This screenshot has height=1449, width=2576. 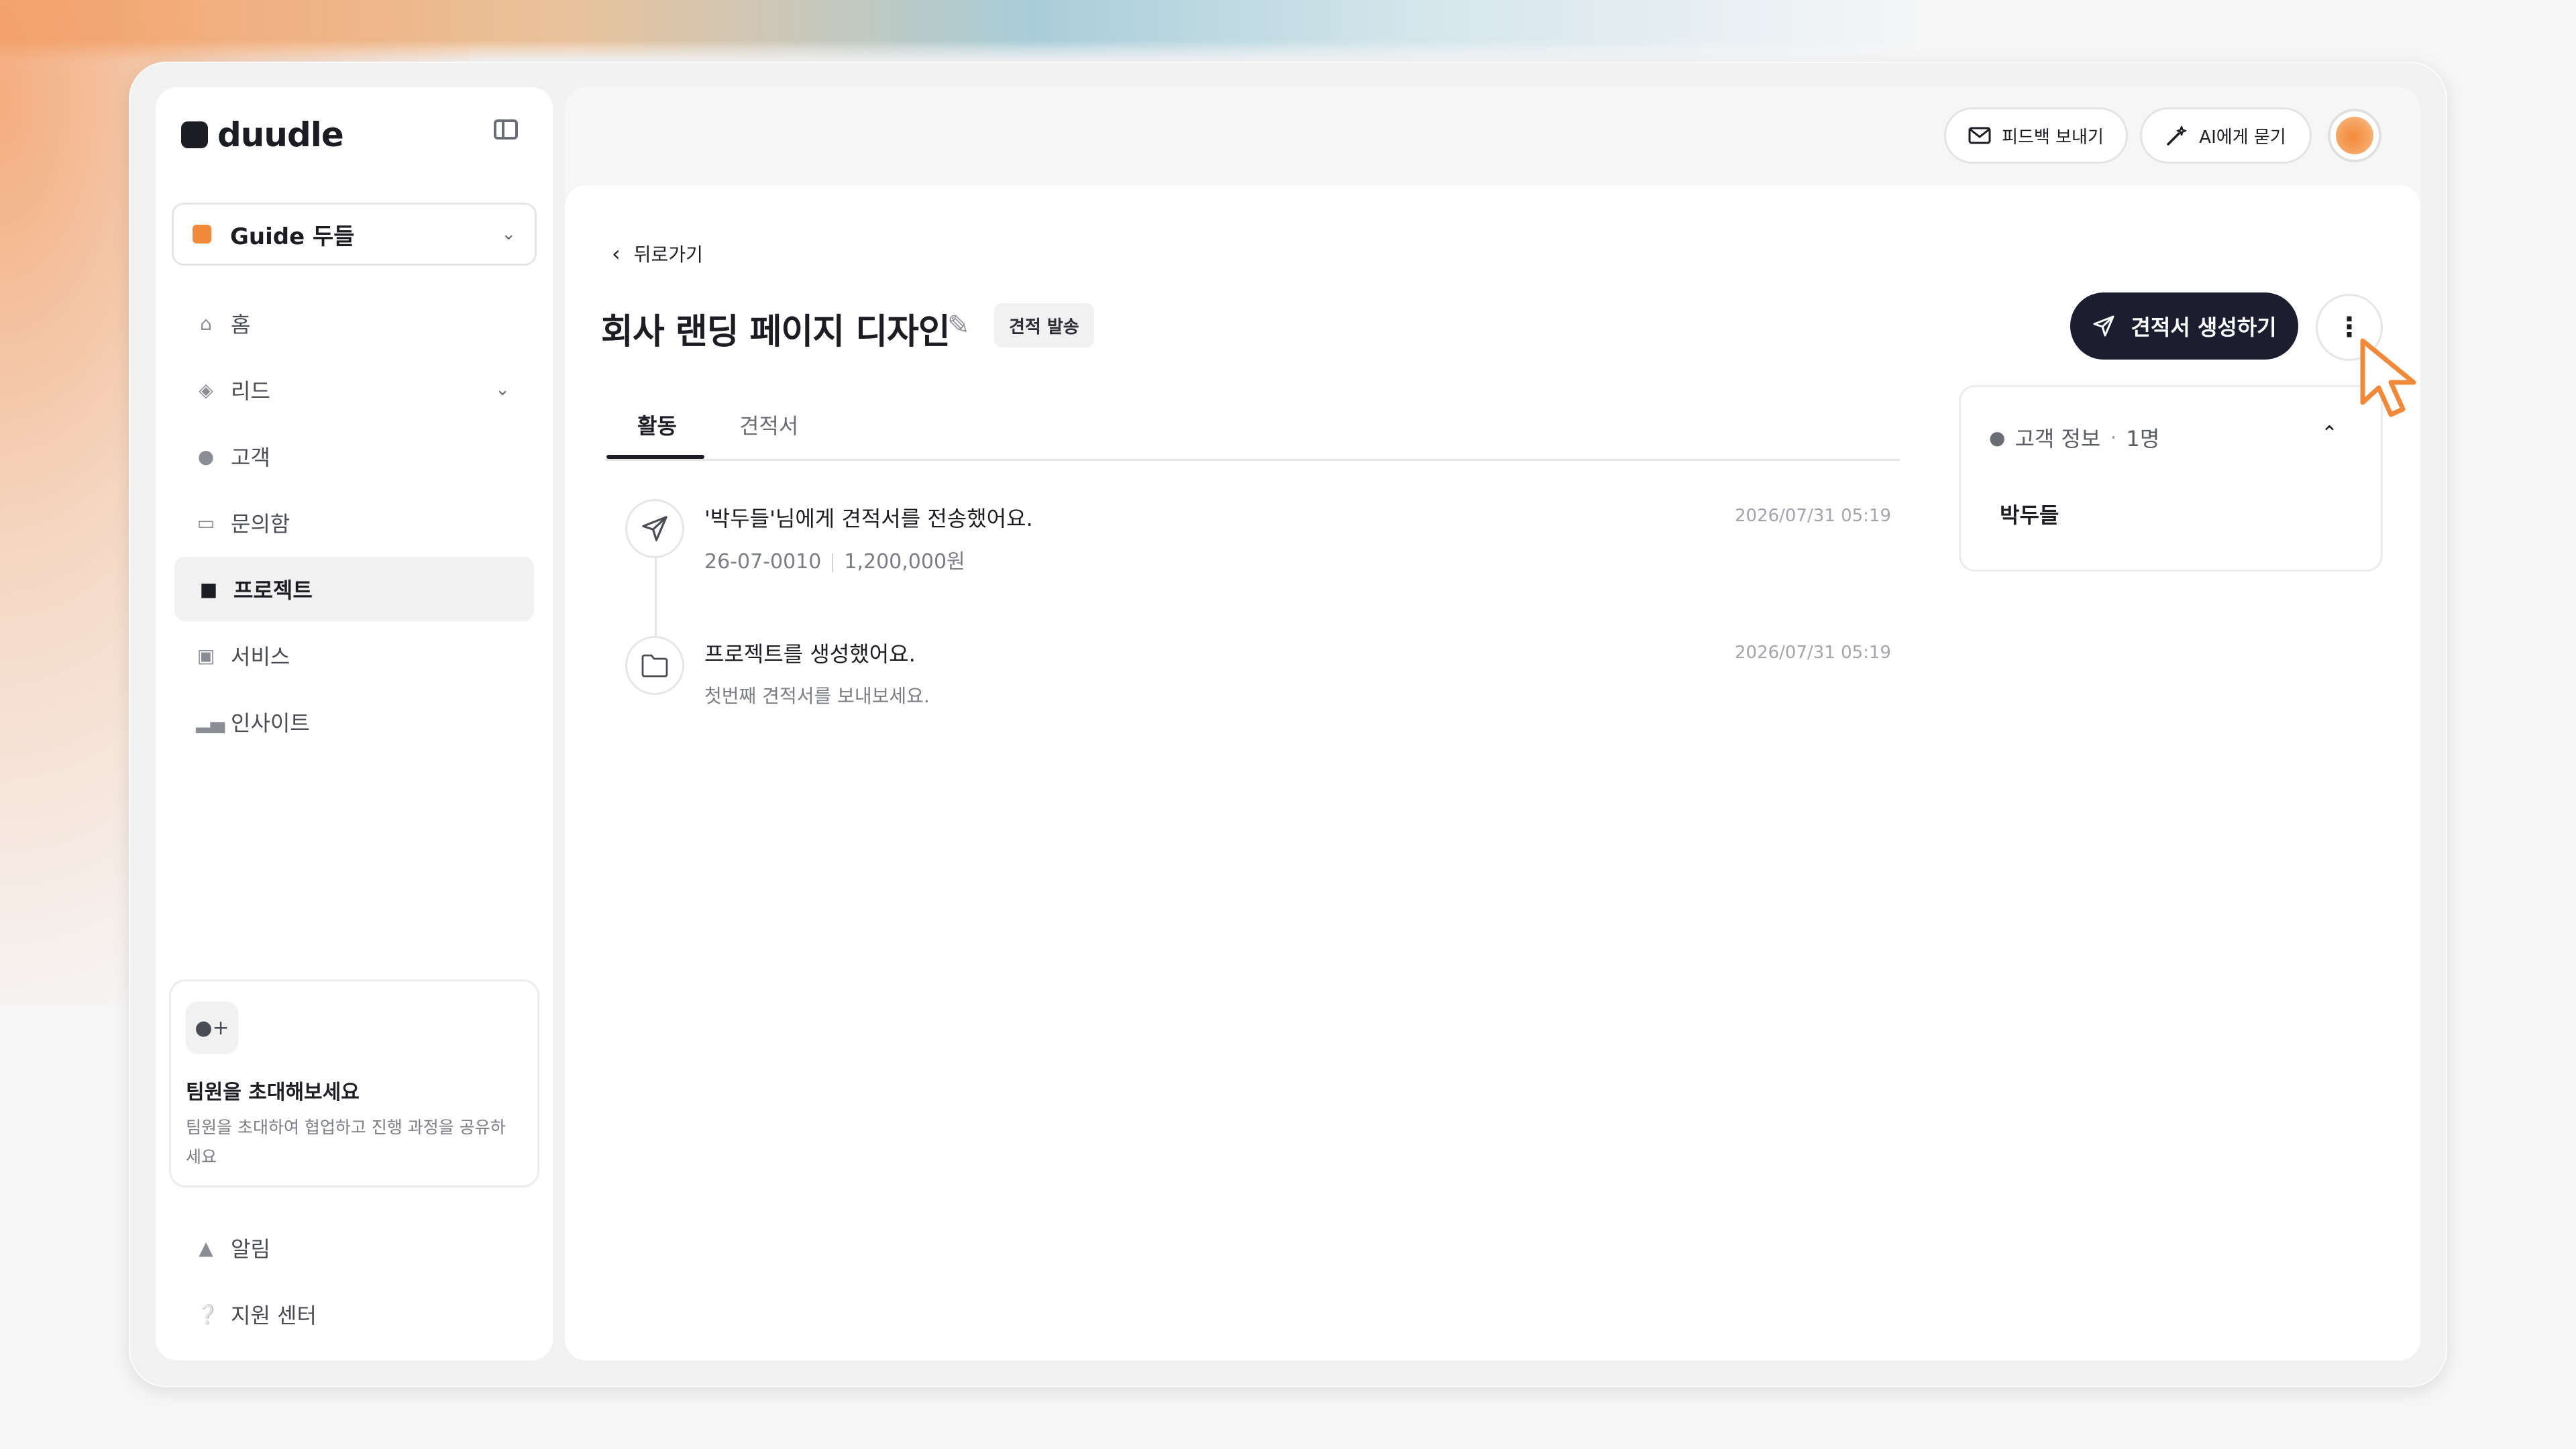 I want to click on sidebar-item-home: ⌂ 홈, so click(x=353, y=323).